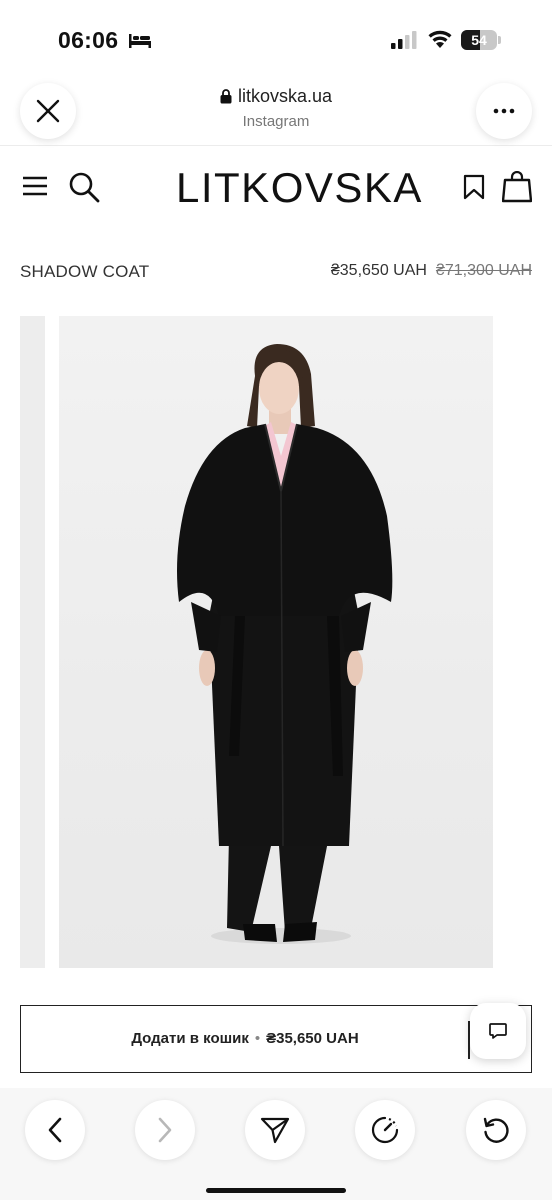 The image size is (552, 1200). I want to click on site-header: LITKOVSKA, so click(276, 188).